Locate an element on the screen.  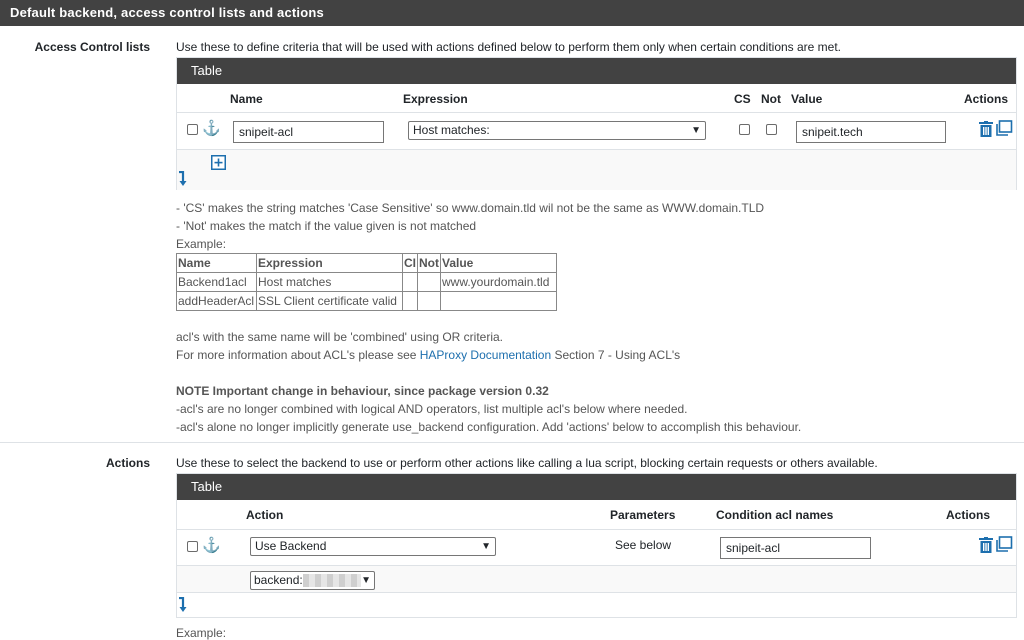
actions-label: Actions is located at coordinates (127, 463).